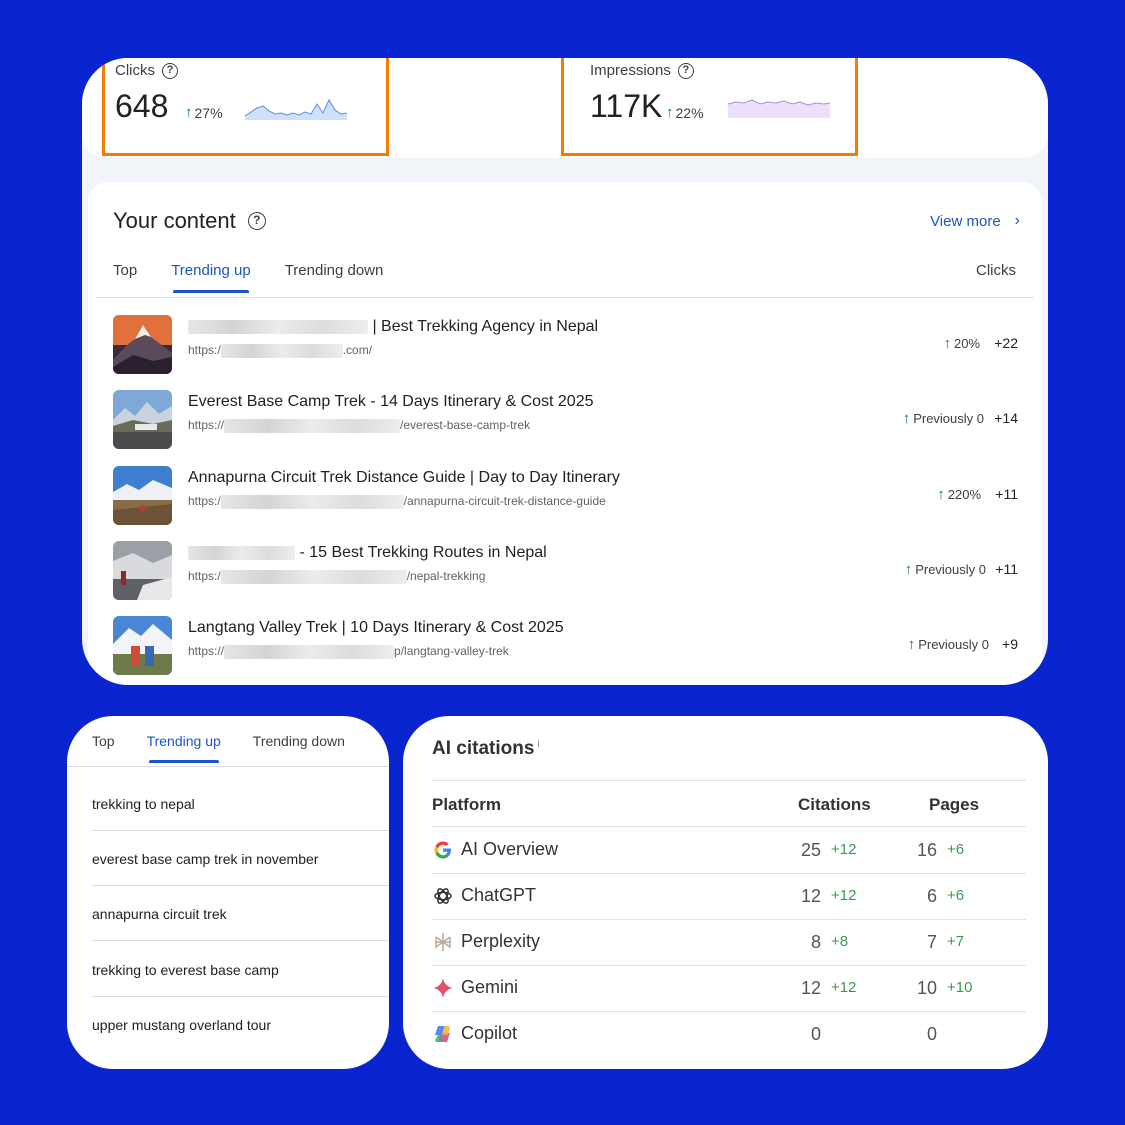 The width and height of the screenshot is (1125, 1125). Describe the element at coordinates (205, 859) in the screenshot. I see `query-text: everest base camp trek in november` at that location.